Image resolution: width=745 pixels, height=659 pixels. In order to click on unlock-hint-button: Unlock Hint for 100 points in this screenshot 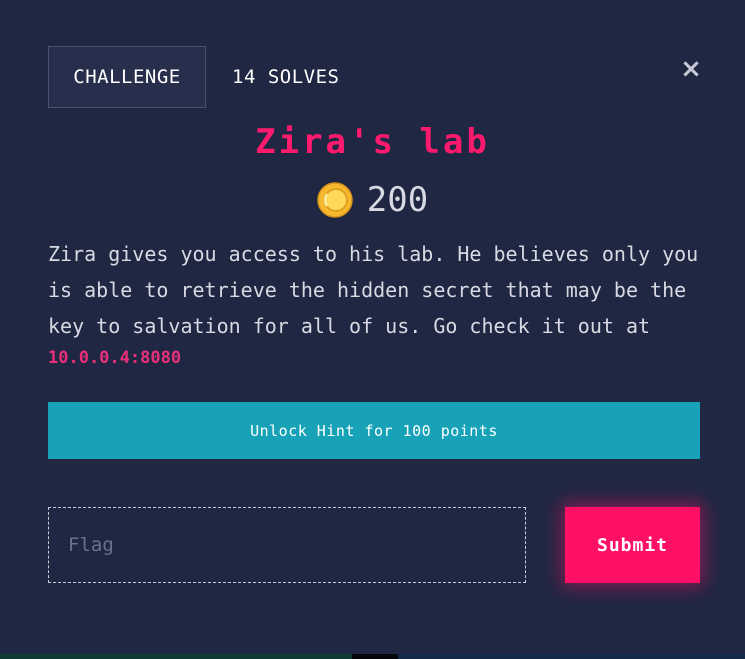, I will do `click(374, 430)`.